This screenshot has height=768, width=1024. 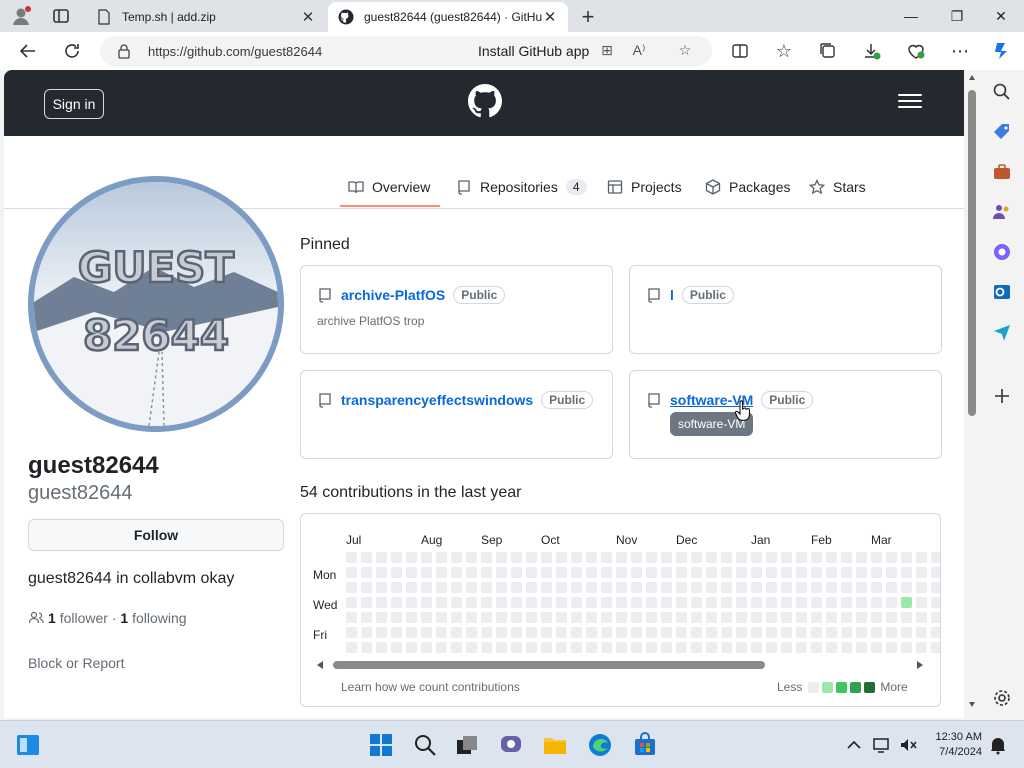 I want to click on horizontal-scrollbar, so click(x=620, y=665).